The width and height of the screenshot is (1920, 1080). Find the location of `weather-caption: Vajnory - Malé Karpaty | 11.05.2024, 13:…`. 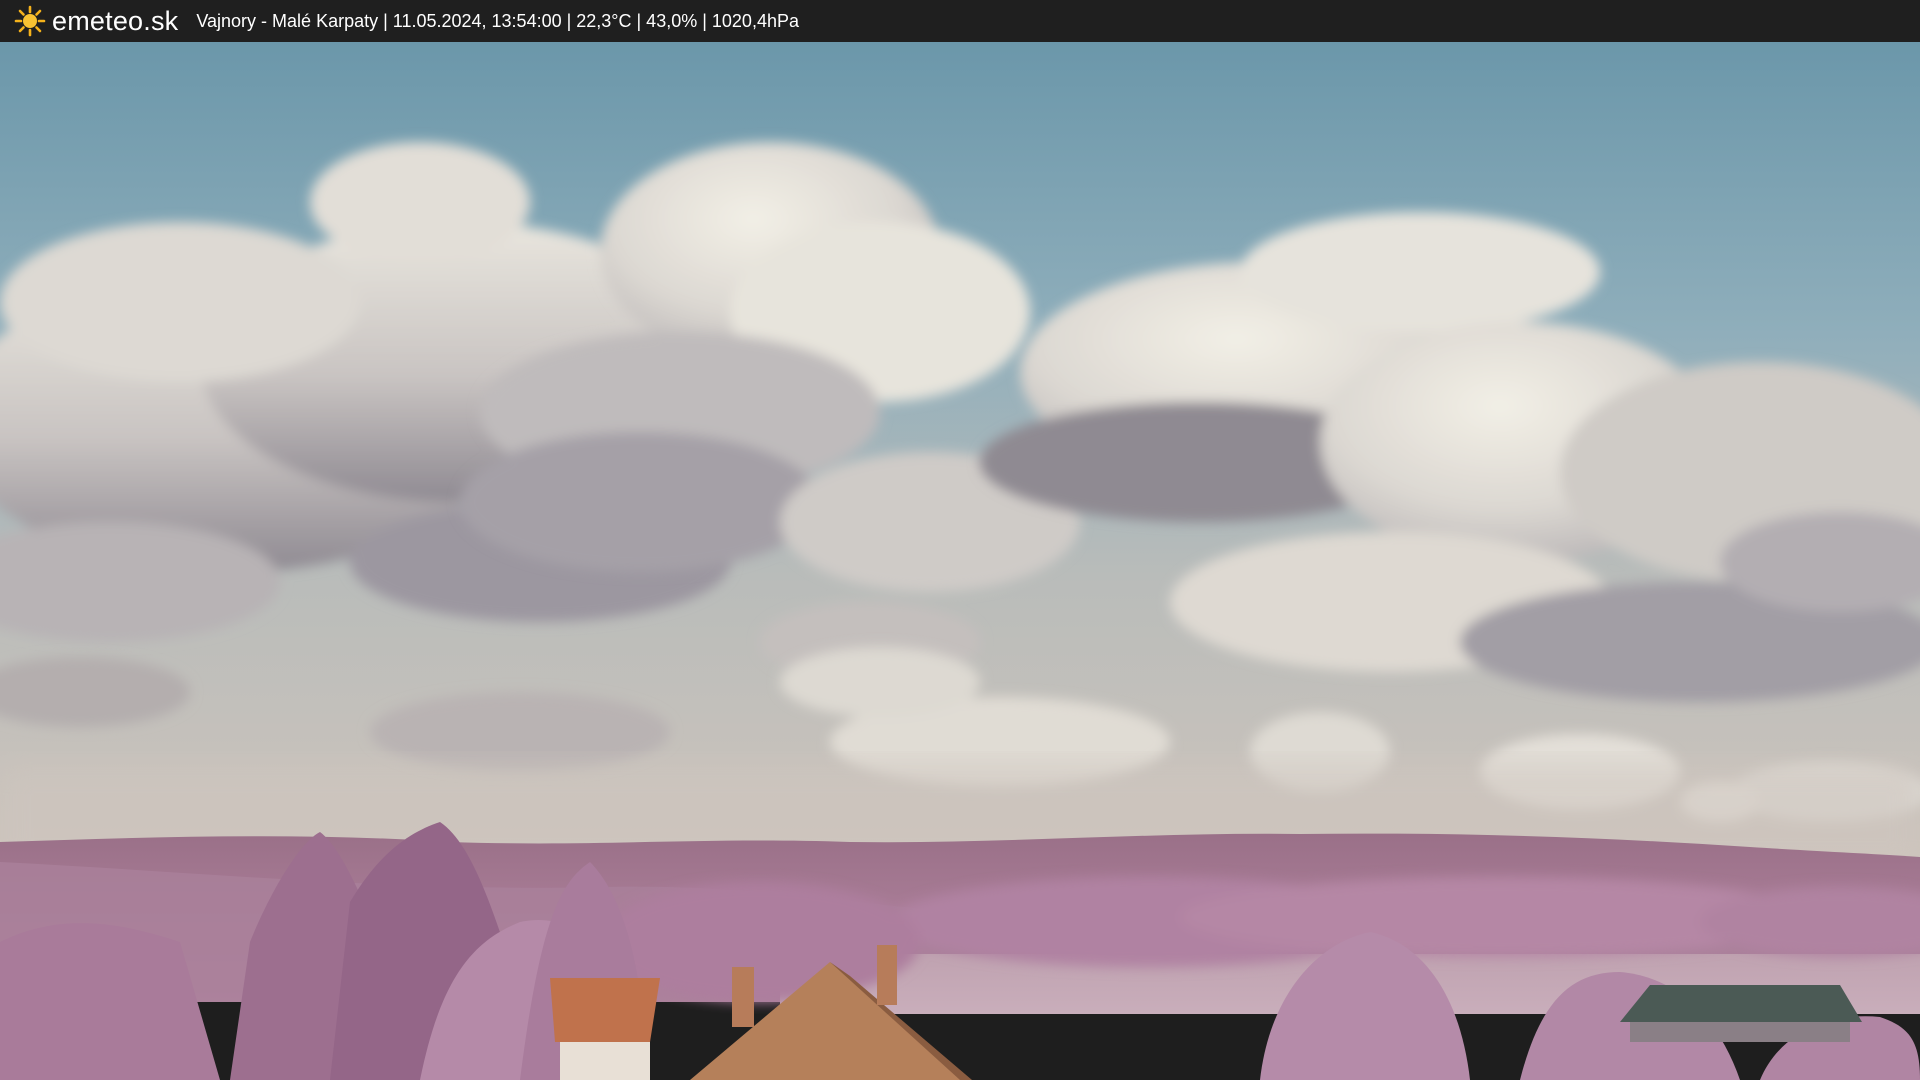

weather-caption: Vajnory - Malé Karpaty | 11.05.2024, 13:… is located at coordinates (497, 20).